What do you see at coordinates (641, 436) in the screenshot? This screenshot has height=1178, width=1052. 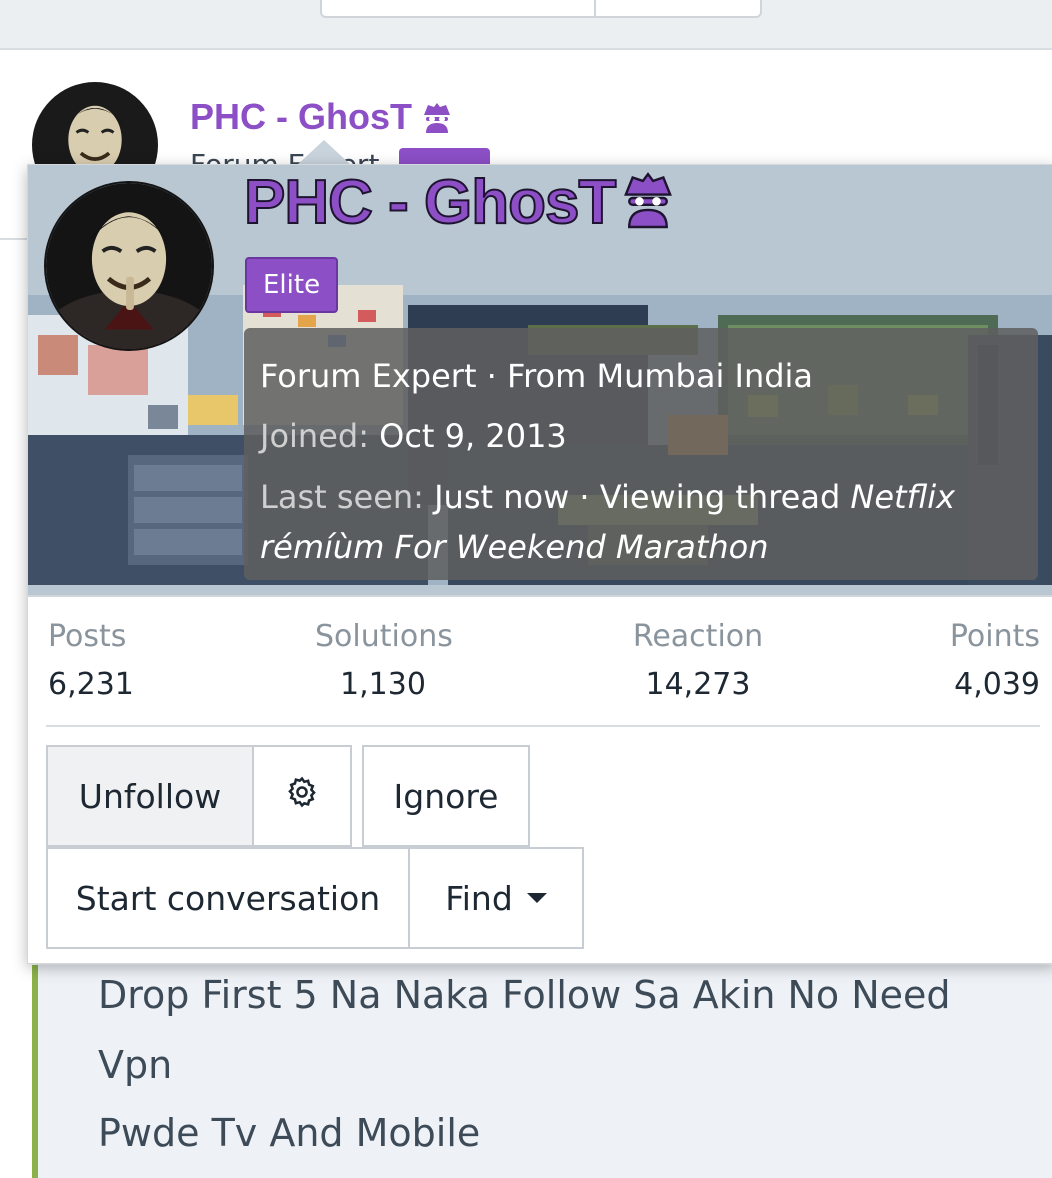 I see `joined-line: Joined: Oct 9, 2013` at bounding box center [641, 436].